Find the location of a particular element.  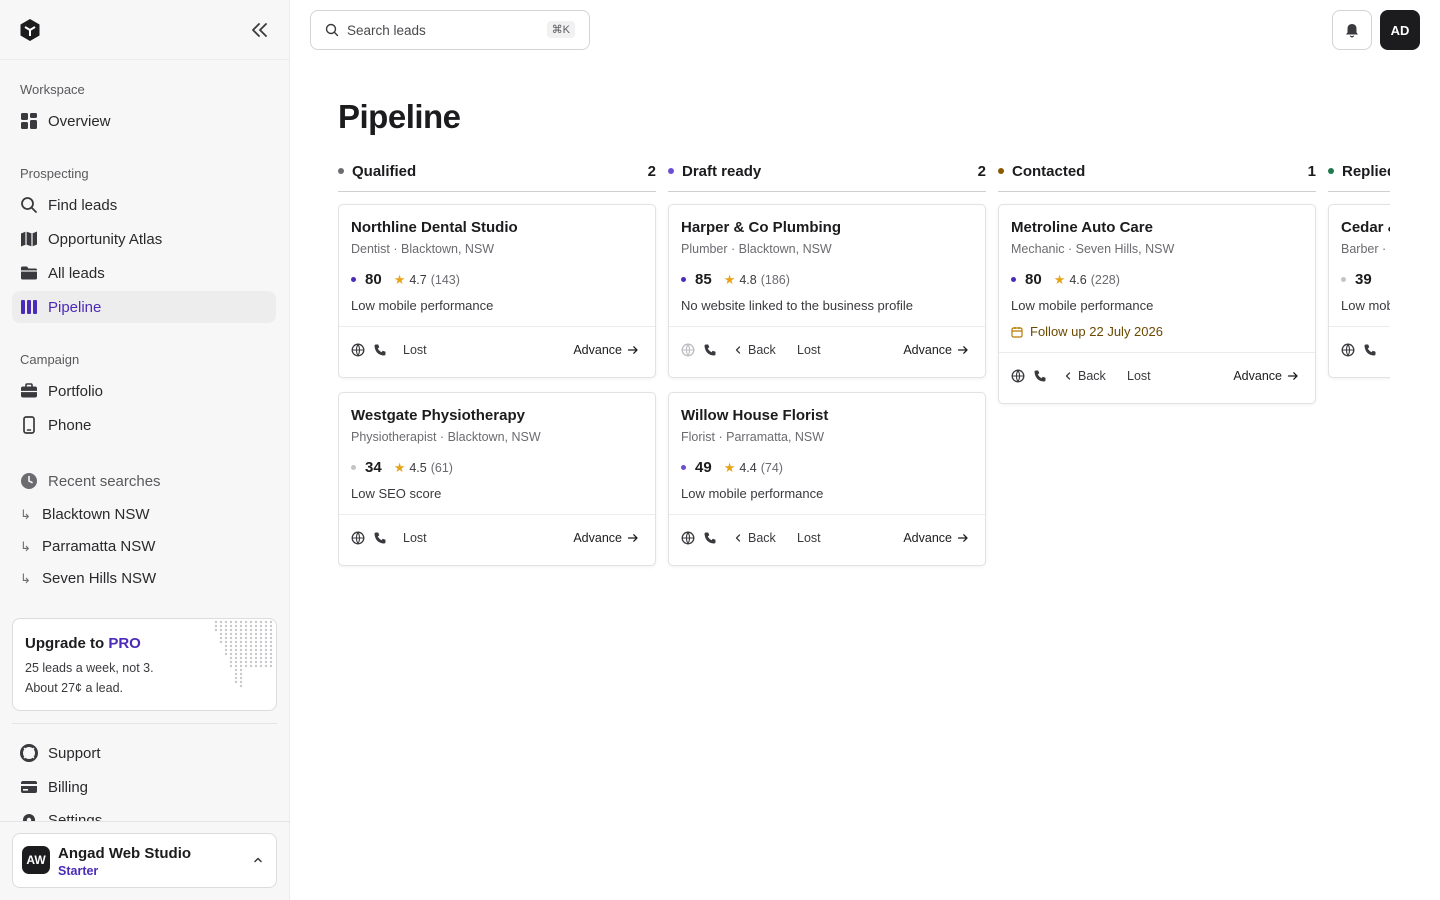

recent-search-label: Parramatta NSW is located at coordinates (99, 546).